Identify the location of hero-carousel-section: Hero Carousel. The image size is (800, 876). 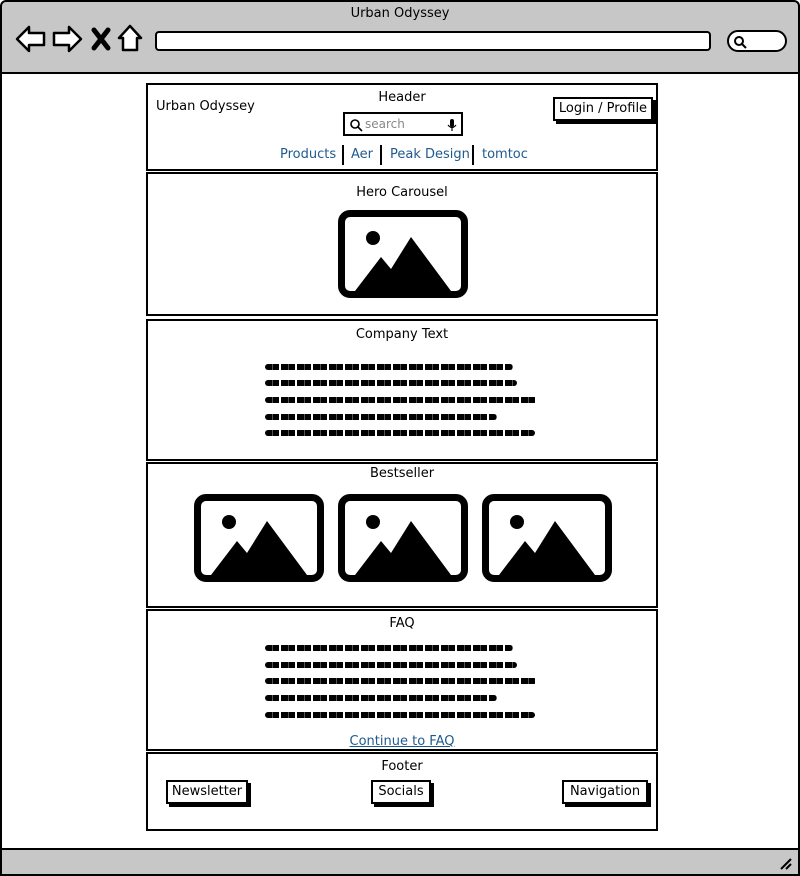
(402, 244).